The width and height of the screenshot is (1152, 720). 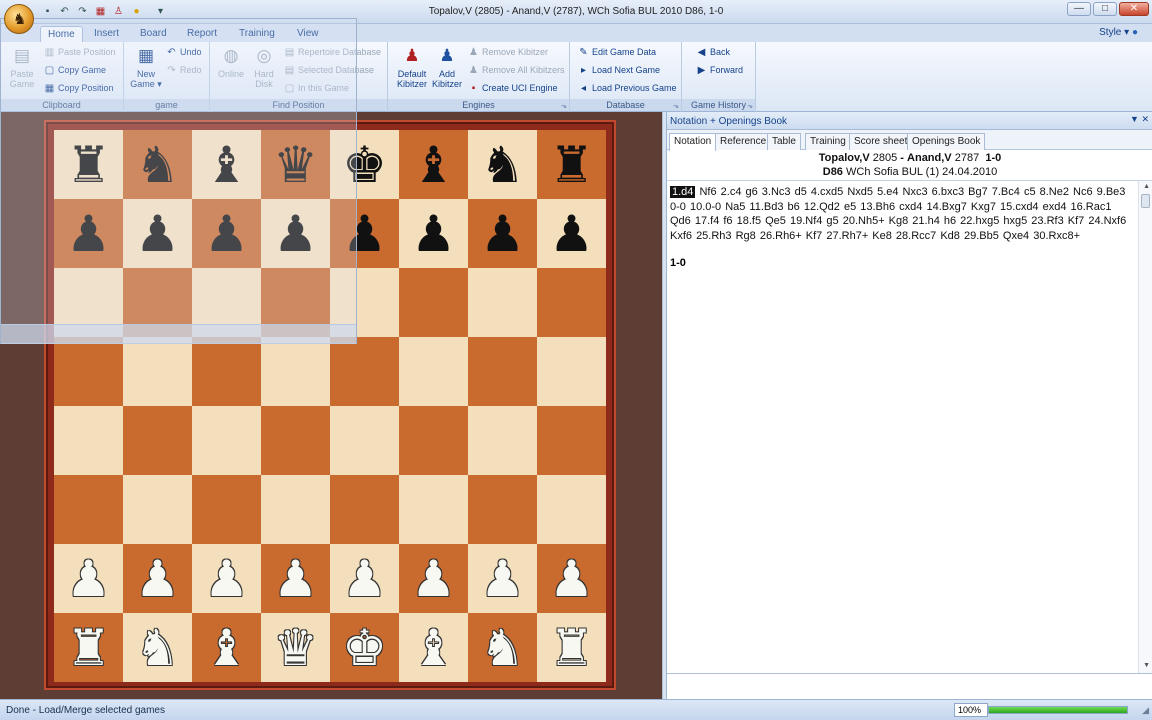 I want to click on square-c2: ♟, so click(x=226, y=578).